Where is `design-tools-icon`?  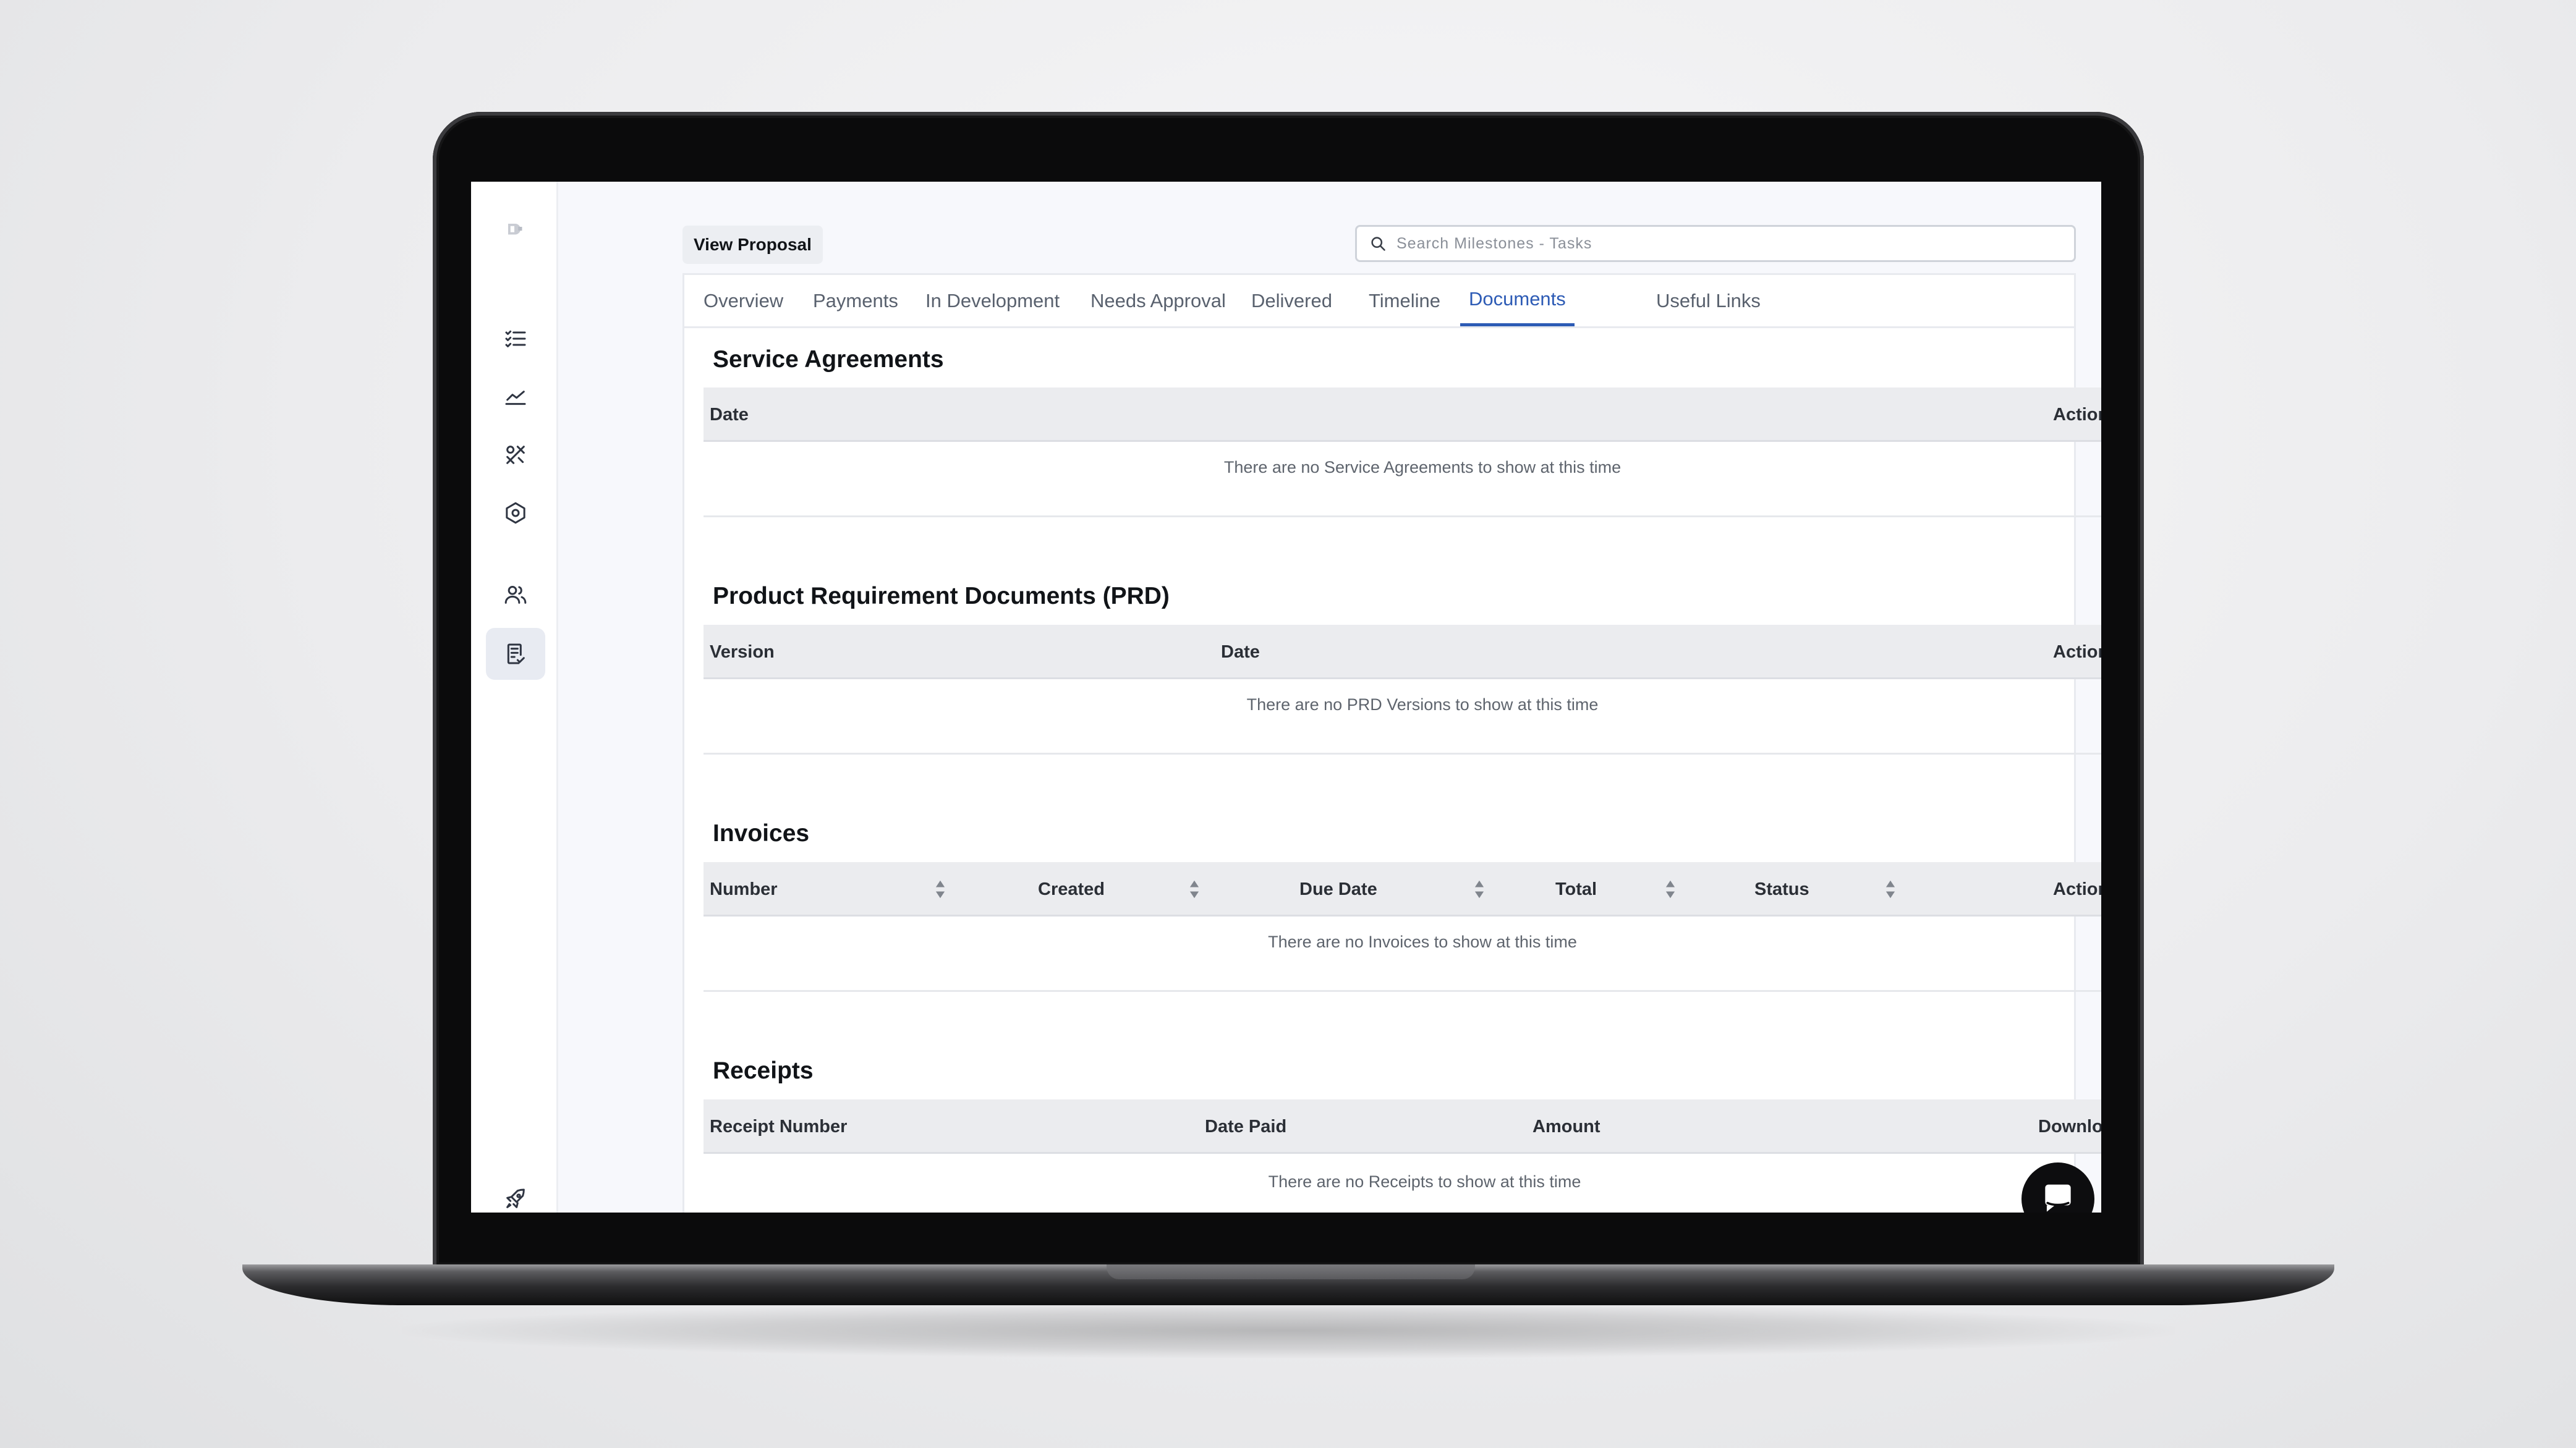
design-tools-icon is located at coordinates (515, 455).